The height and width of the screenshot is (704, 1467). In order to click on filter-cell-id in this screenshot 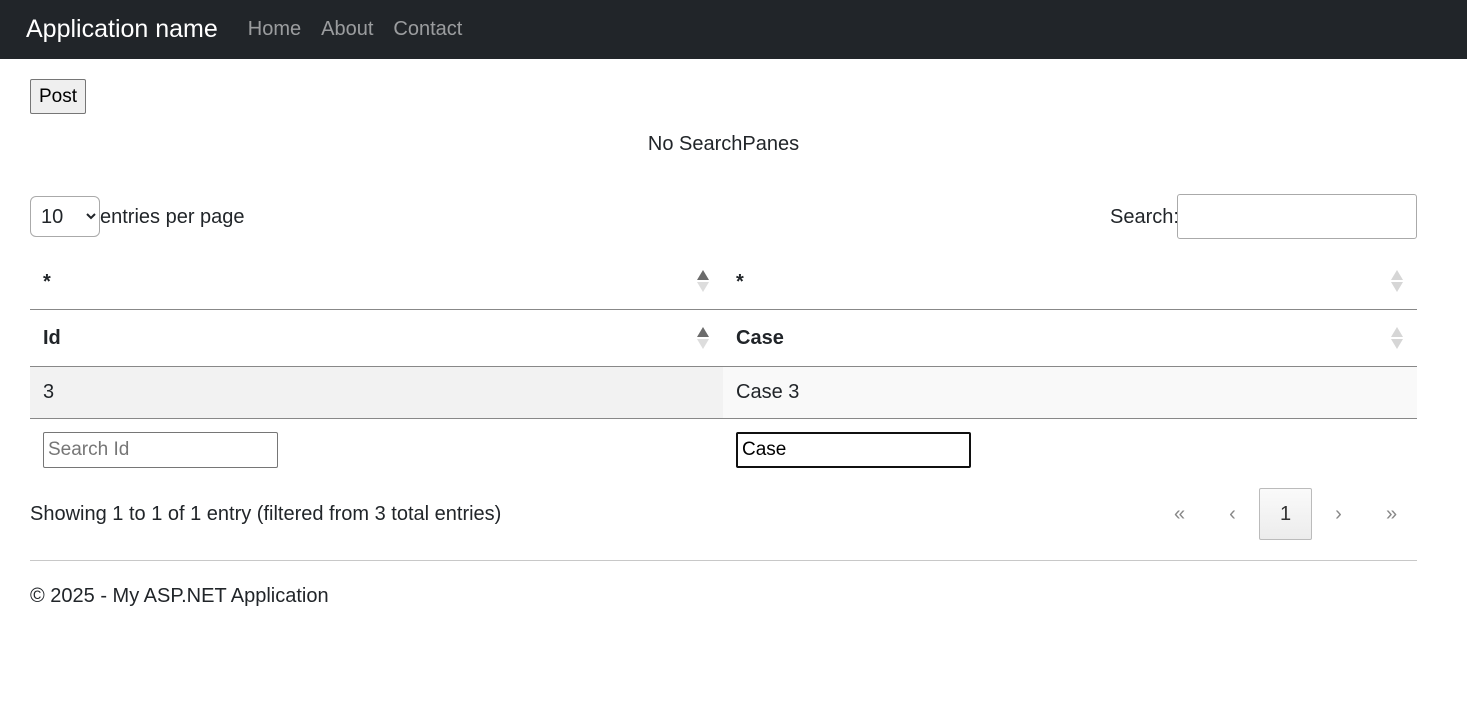, I will do `click(376, 450)`.